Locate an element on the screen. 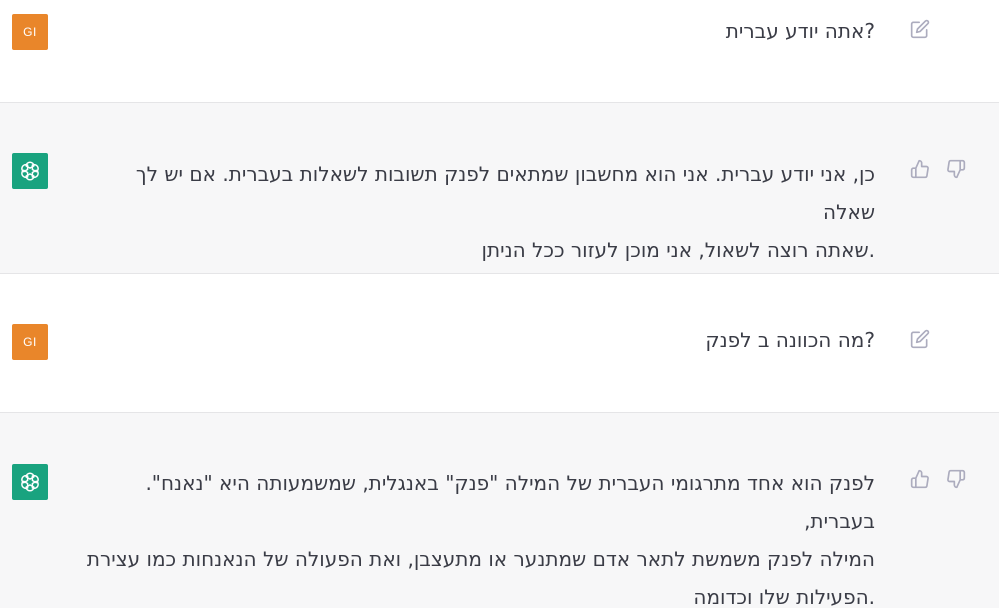  message-text: ?מה הכוונה ב לפנק is located at coordinates (790, 340).